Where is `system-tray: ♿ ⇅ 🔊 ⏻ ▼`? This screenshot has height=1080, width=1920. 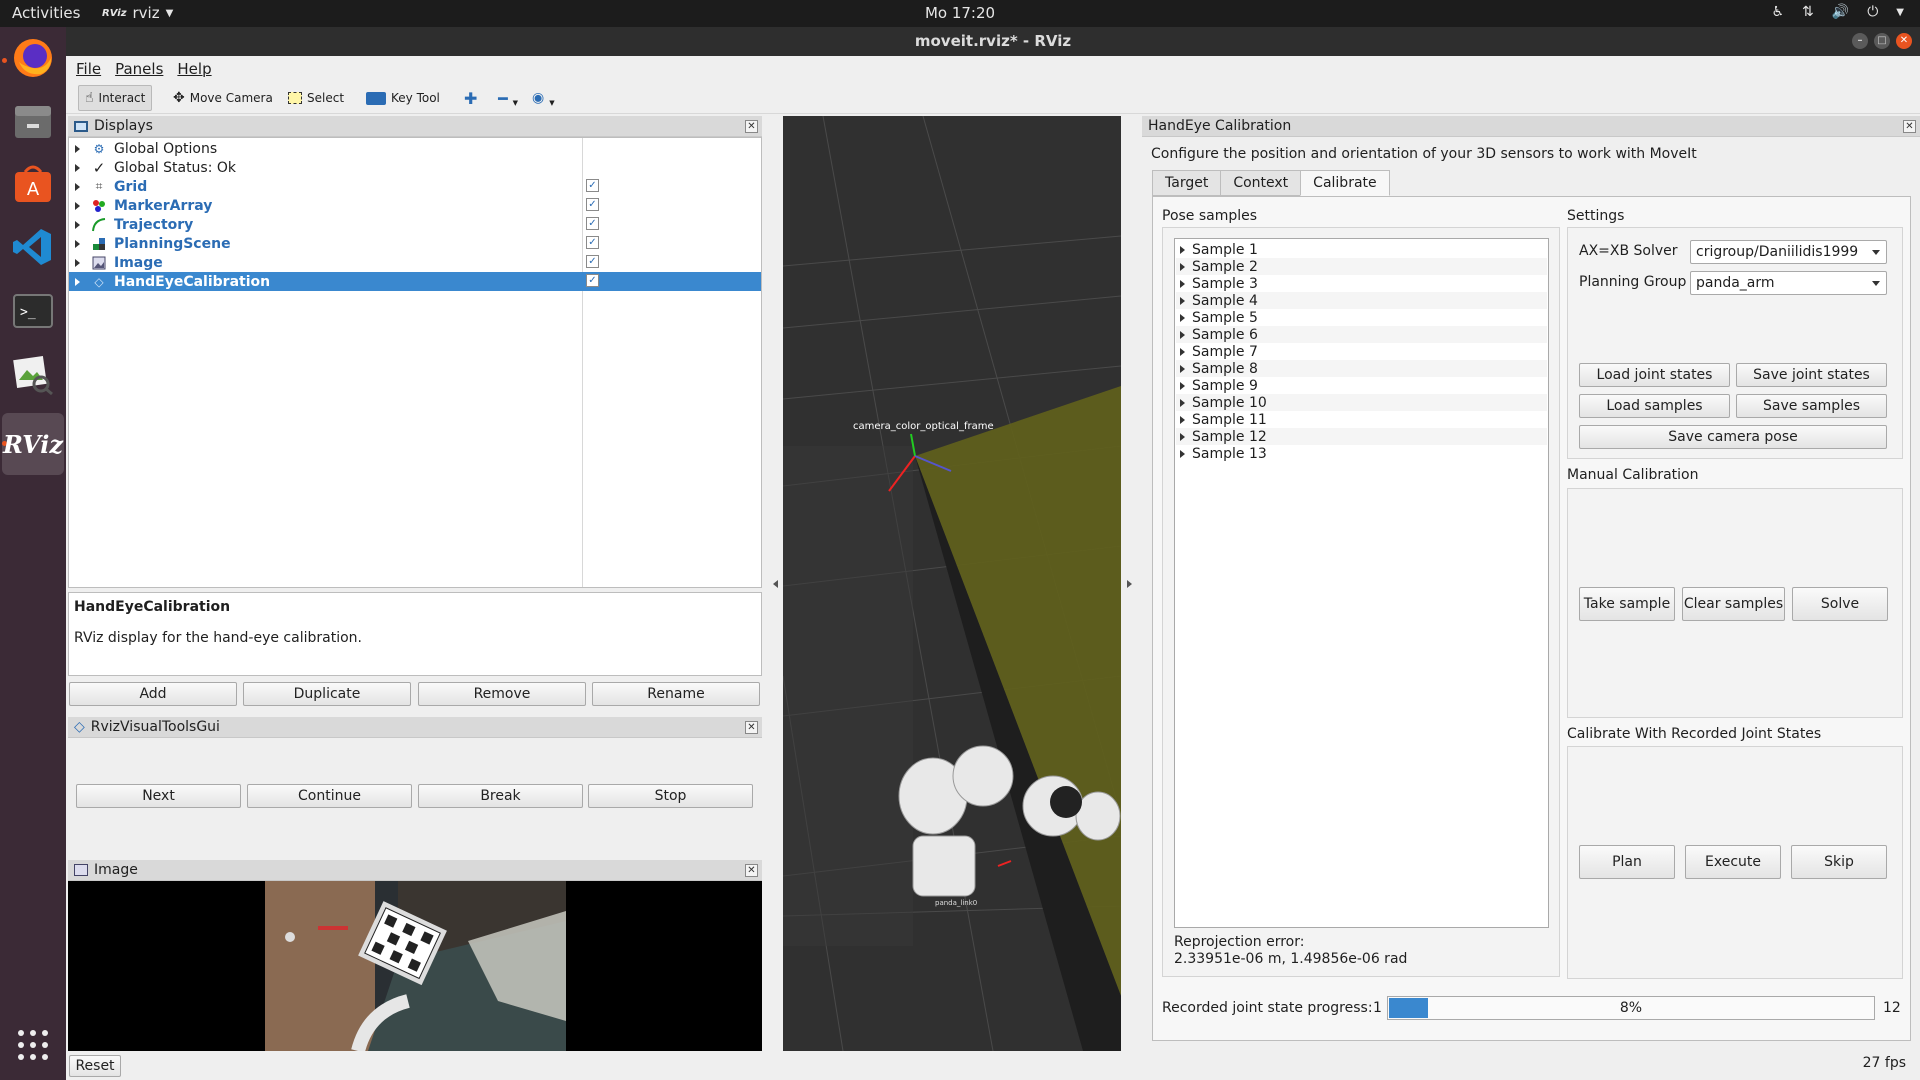 system-tray: ♿ ⇅ 🔊 ⏻ ▼ is located at coordinates (1837, 12).